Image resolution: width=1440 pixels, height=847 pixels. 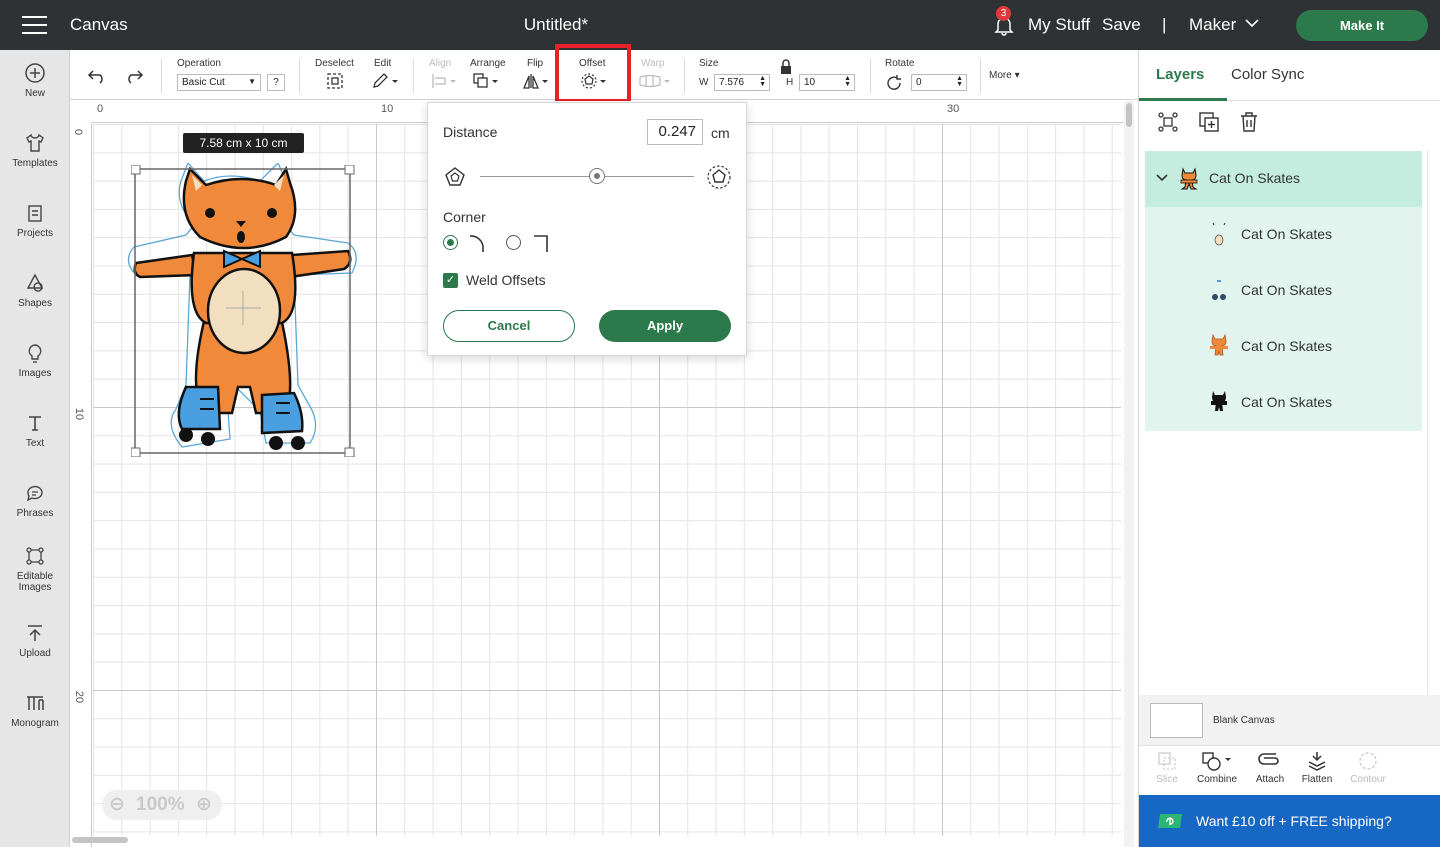 I want to click on apply-button: Apply, so click(x=665, y=326).